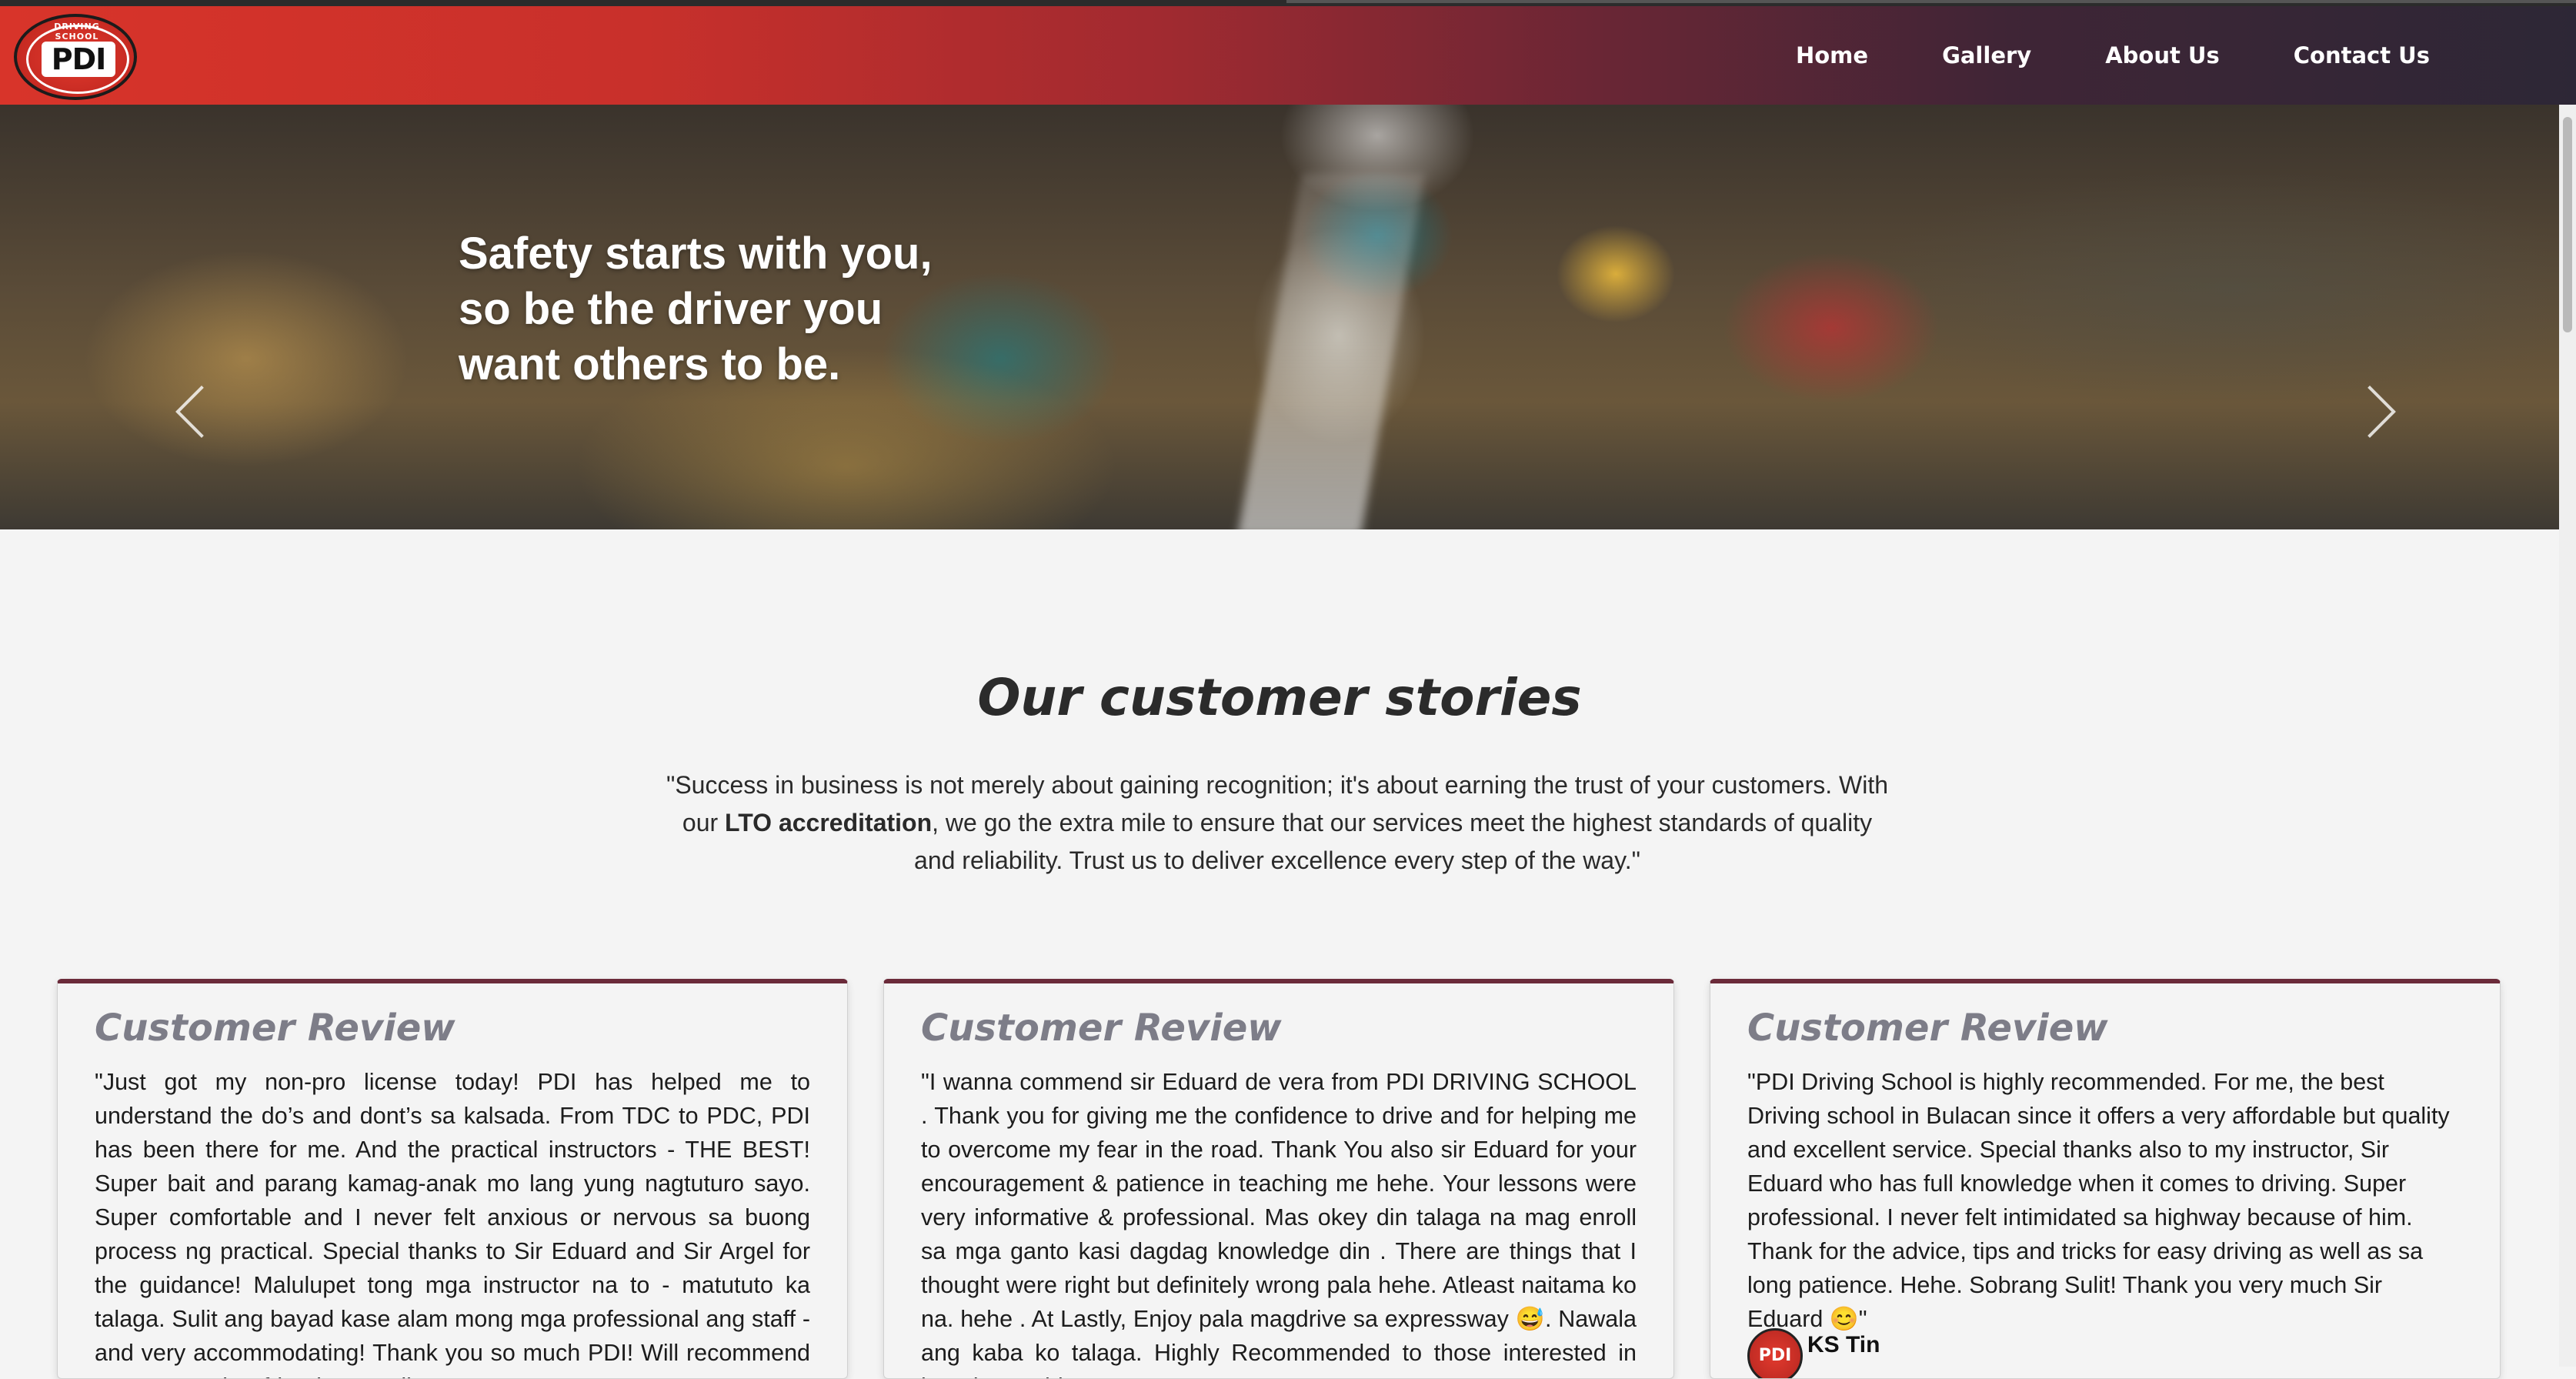 Image resolution: width=2576 pixels, height=1379 pixels. What do you see at coordinates (2567, 736) in the screenshot?
I see `page-scrollbar` at bounding box center [2567, 736].